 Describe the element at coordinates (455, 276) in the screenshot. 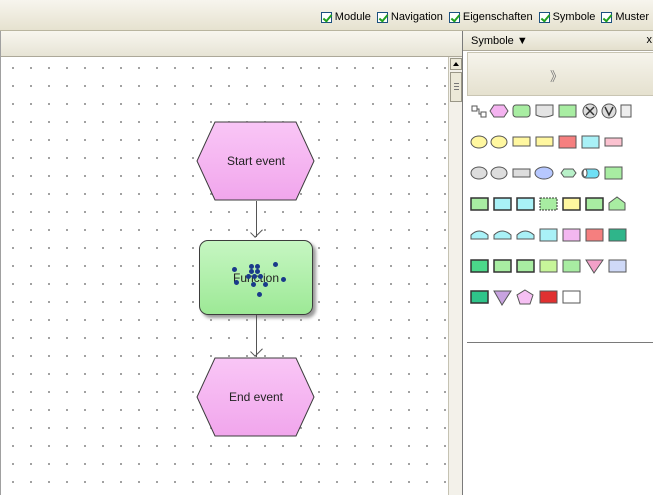

I see `vertical-scrollbar` at that location.